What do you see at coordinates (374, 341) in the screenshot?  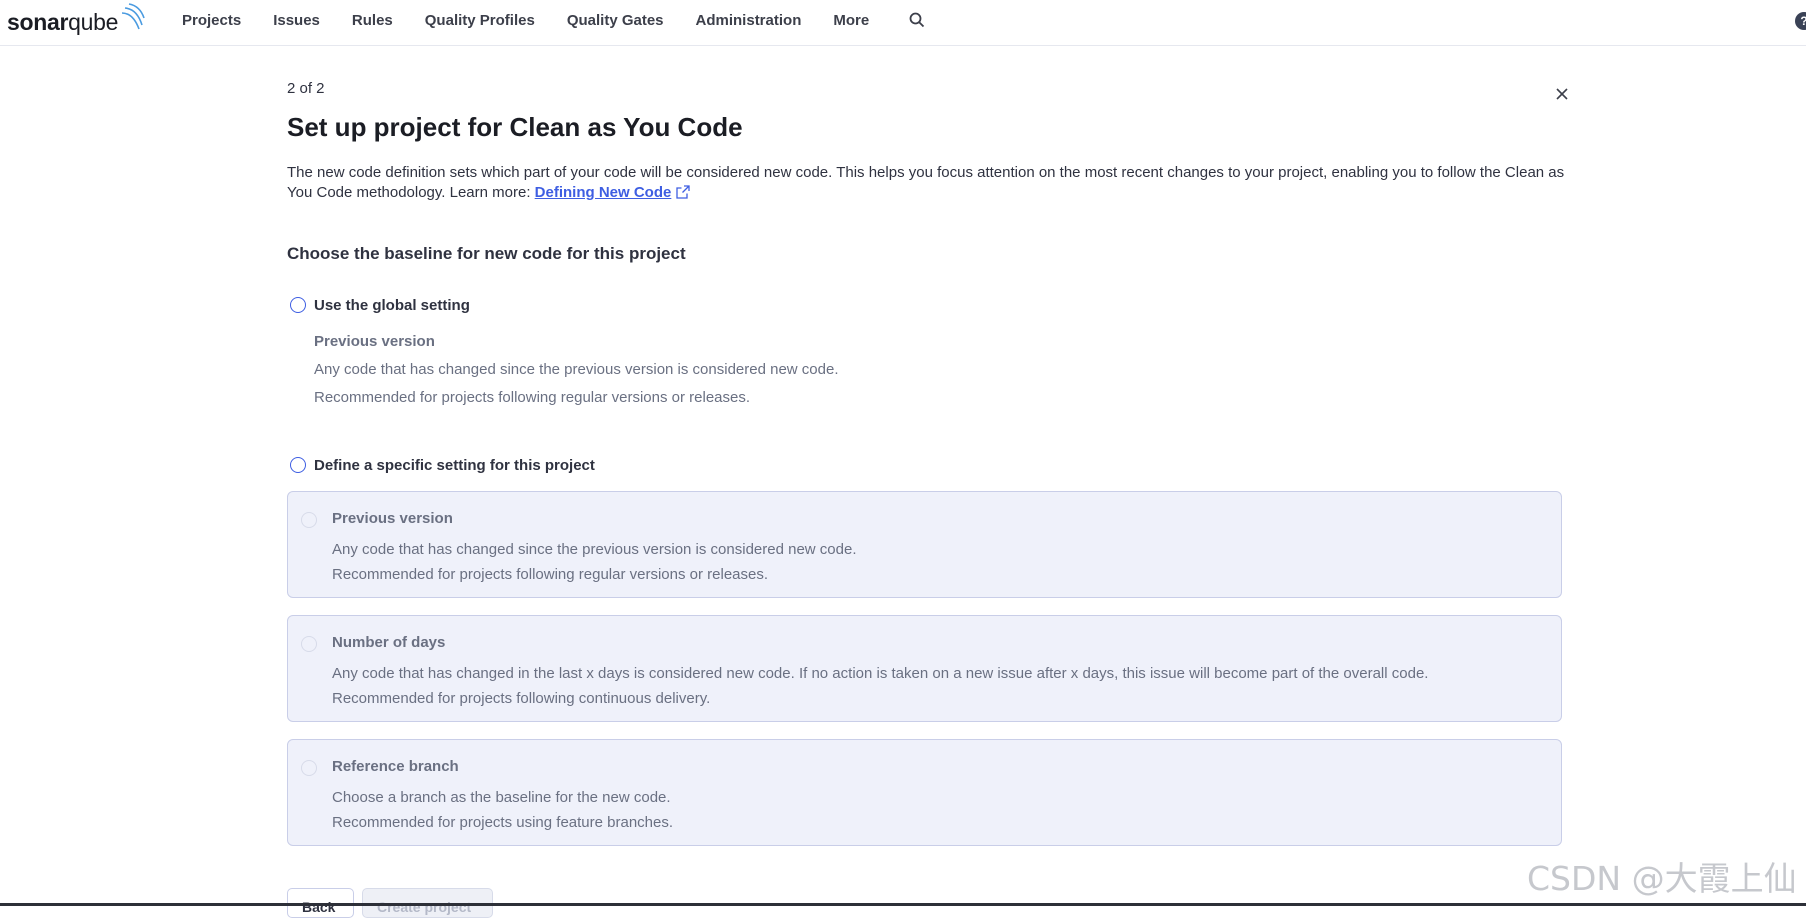 I see `global-setting-info-title: Previous version` at bounding box center [374, 341].